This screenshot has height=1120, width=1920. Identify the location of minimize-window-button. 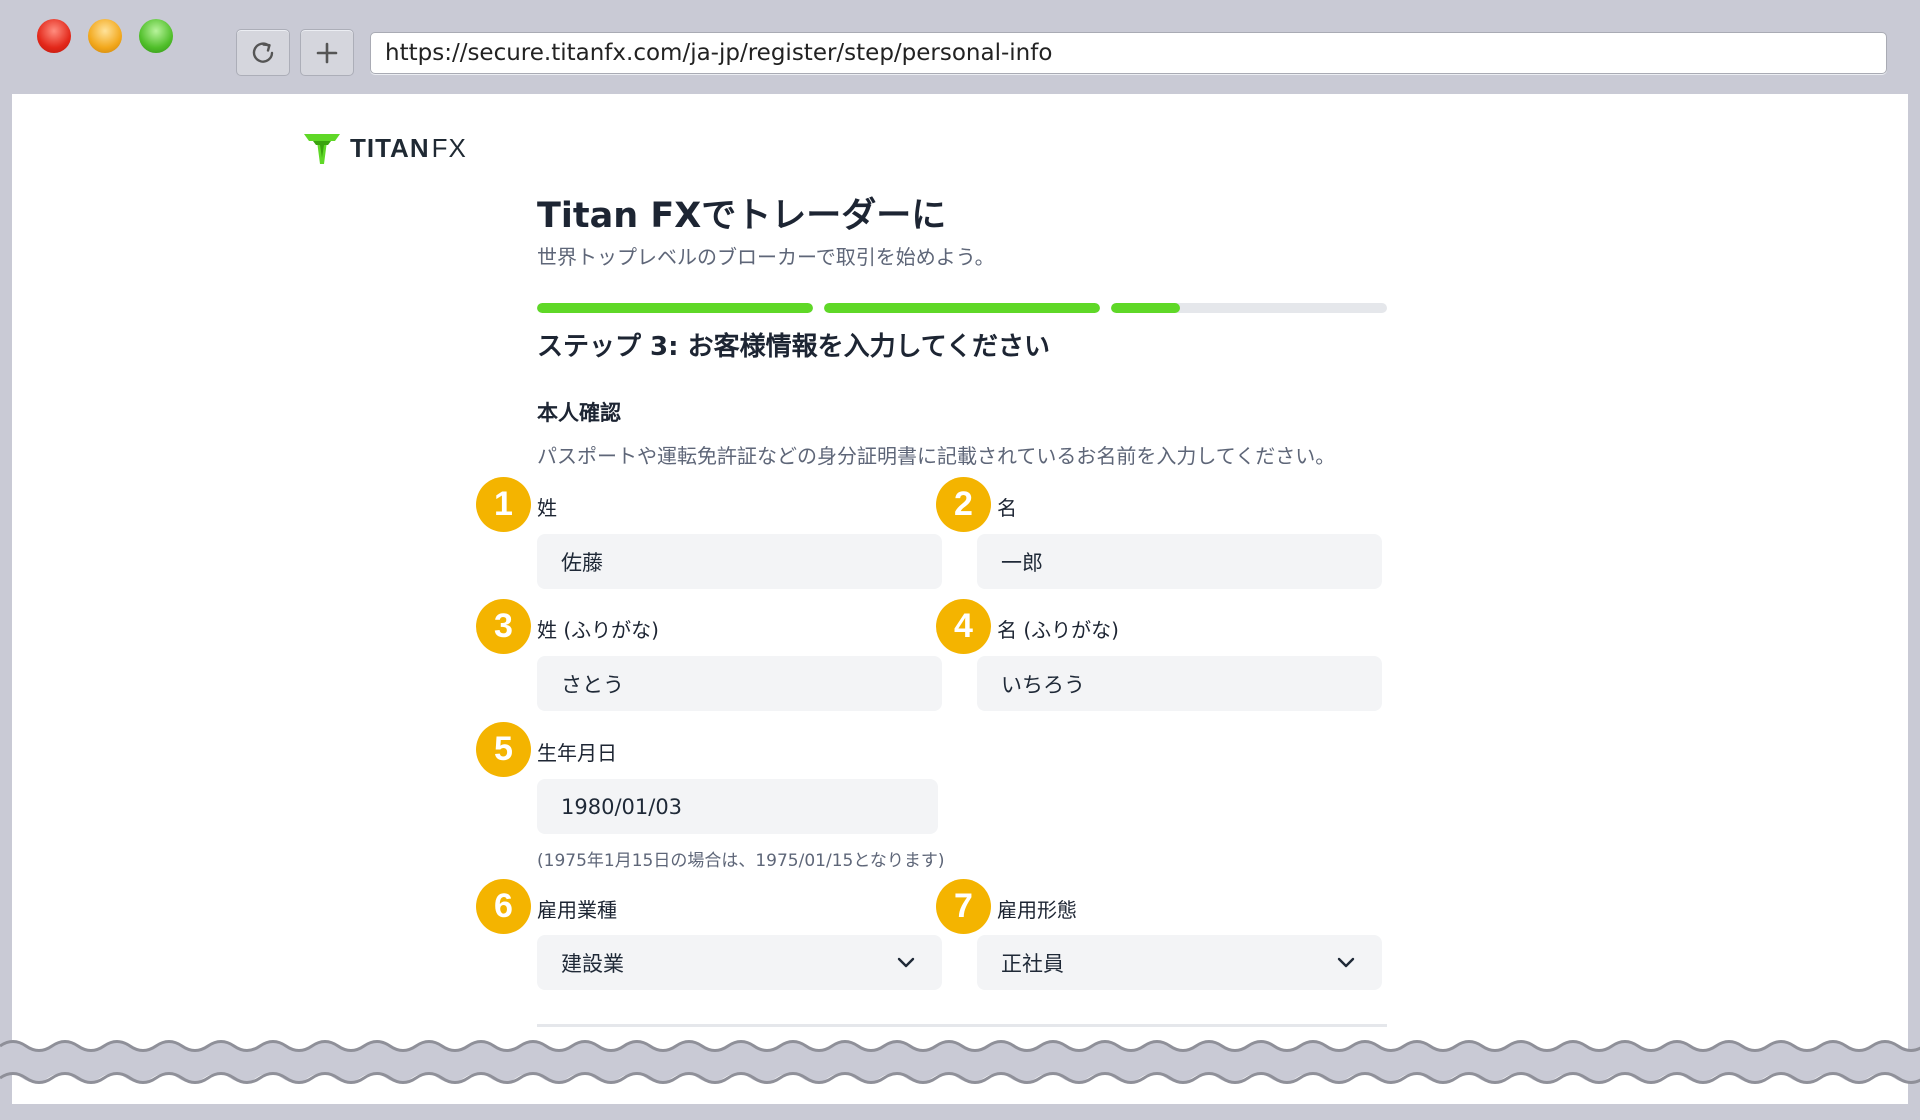
(105, 36).